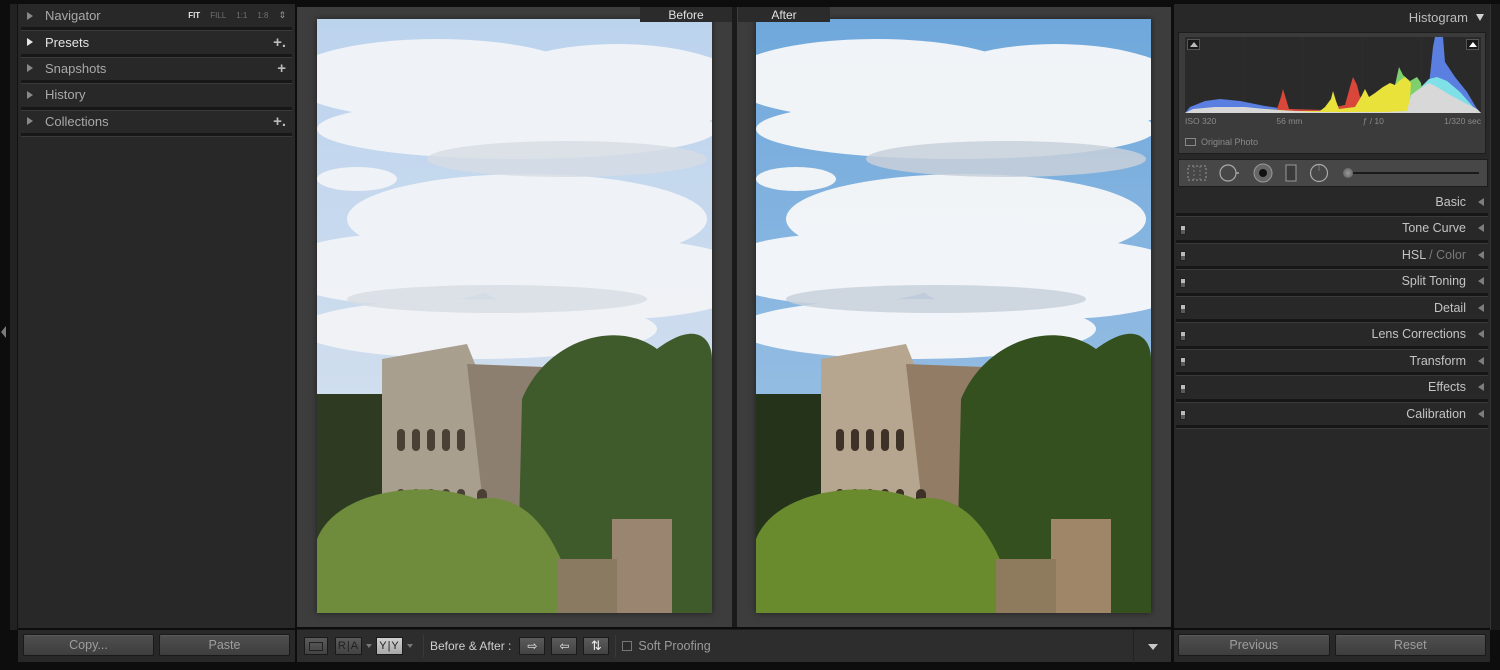 This screenshot has height=670, width=1500. I want to click on radial-filter-icon, so click(1319, 173).